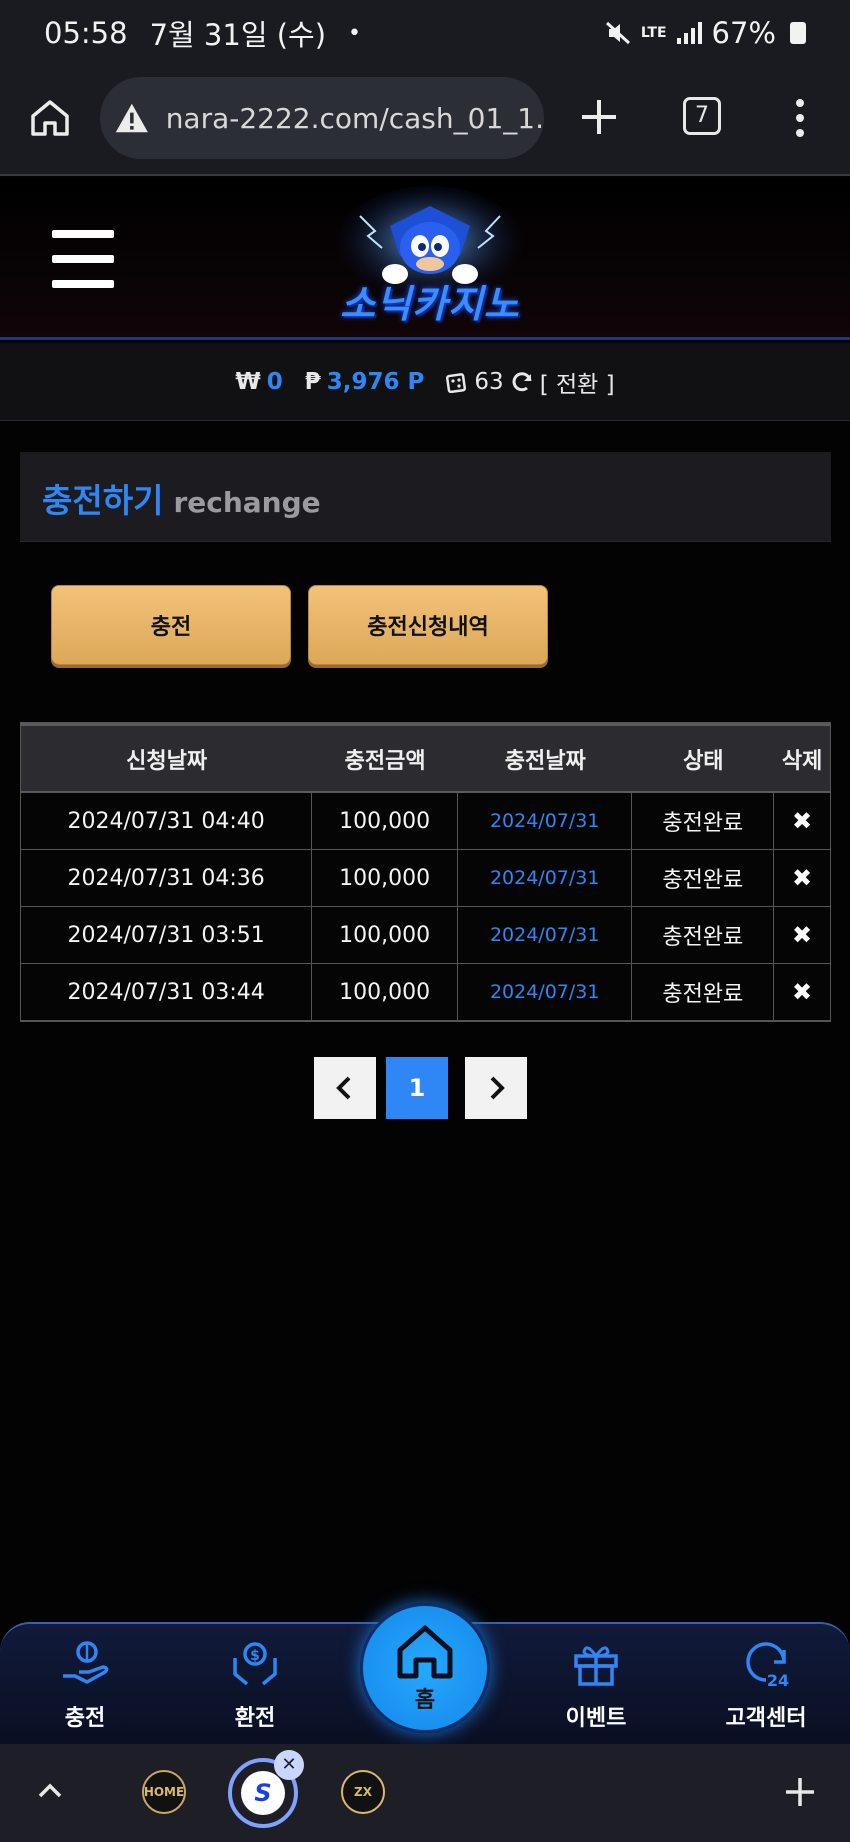 This screenshot has height=1842, width=850. What do you see at coordinates (85, 1688) in the screenshot?
I see `nav-charge: 충전` at bounding box center [85, 1688].